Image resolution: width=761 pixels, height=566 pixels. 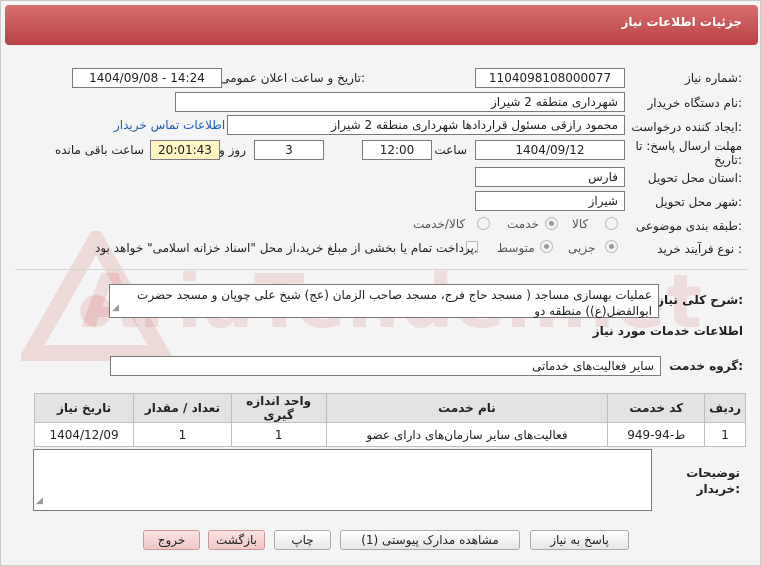 I want to click on category-radio-service, so click(x=551, y=223).